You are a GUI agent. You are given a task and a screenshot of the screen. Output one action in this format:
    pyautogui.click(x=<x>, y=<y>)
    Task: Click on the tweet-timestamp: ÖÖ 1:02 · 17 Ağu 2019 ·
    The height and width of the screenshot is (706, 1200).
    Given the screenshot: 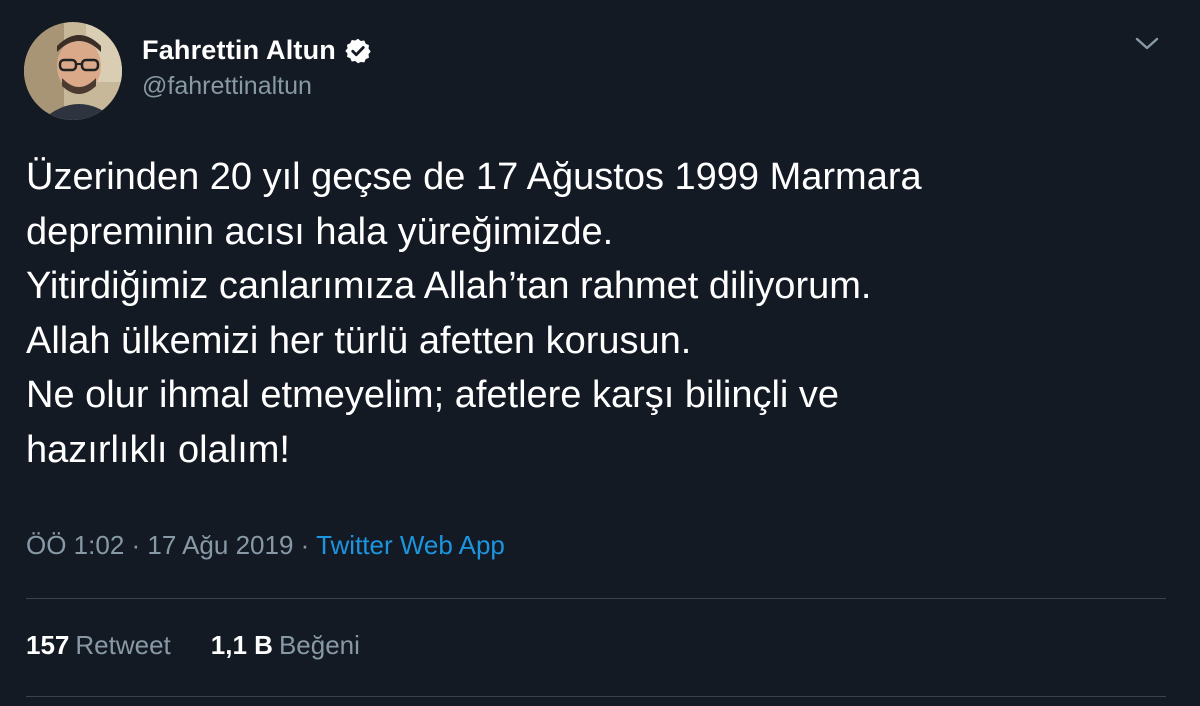 What is the action you would take?
    pyautogui.click(x=171, y=545)
    